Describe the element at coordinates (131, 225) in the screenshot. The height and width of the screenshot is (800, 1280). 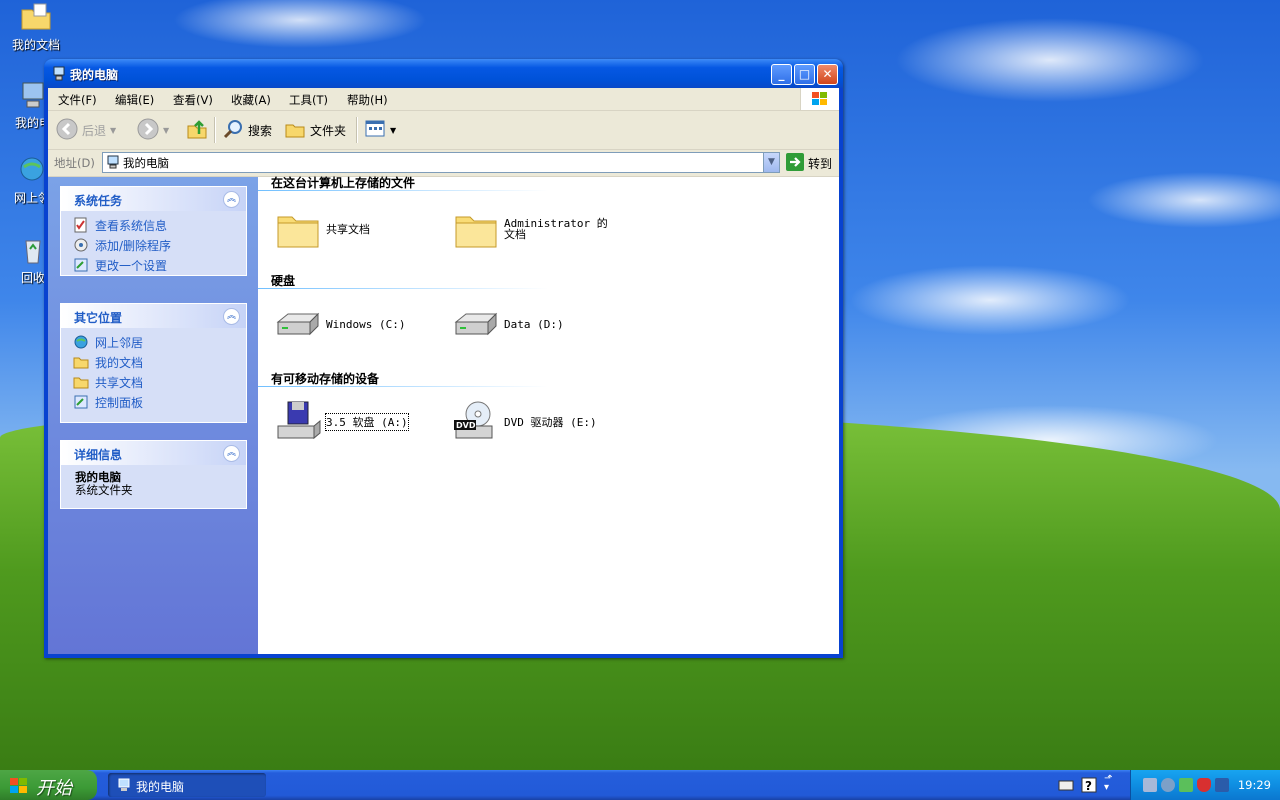
I see `task-label: 查看系统信息` at that location.